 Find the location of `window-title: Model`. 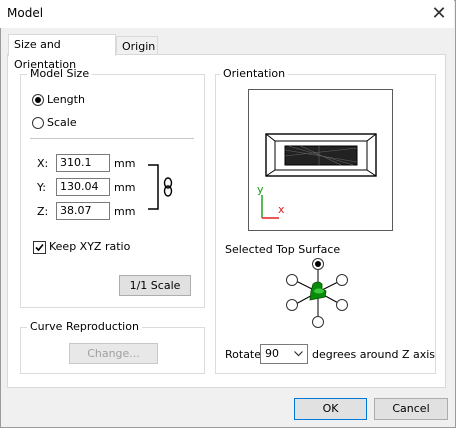

window-title: Model is located at coordinates (25, 13).